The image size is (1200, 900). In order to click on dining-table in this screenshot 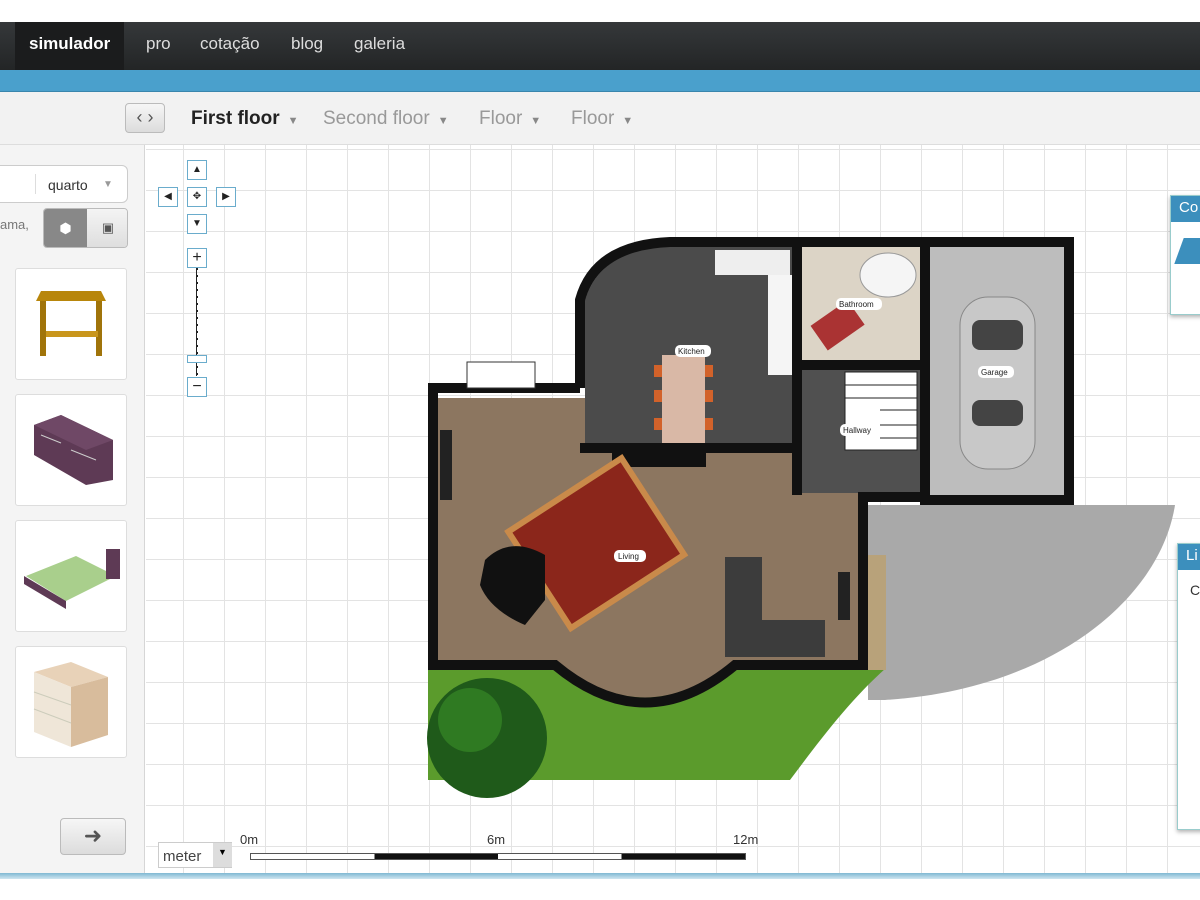, I will do `click(683, 399)`.